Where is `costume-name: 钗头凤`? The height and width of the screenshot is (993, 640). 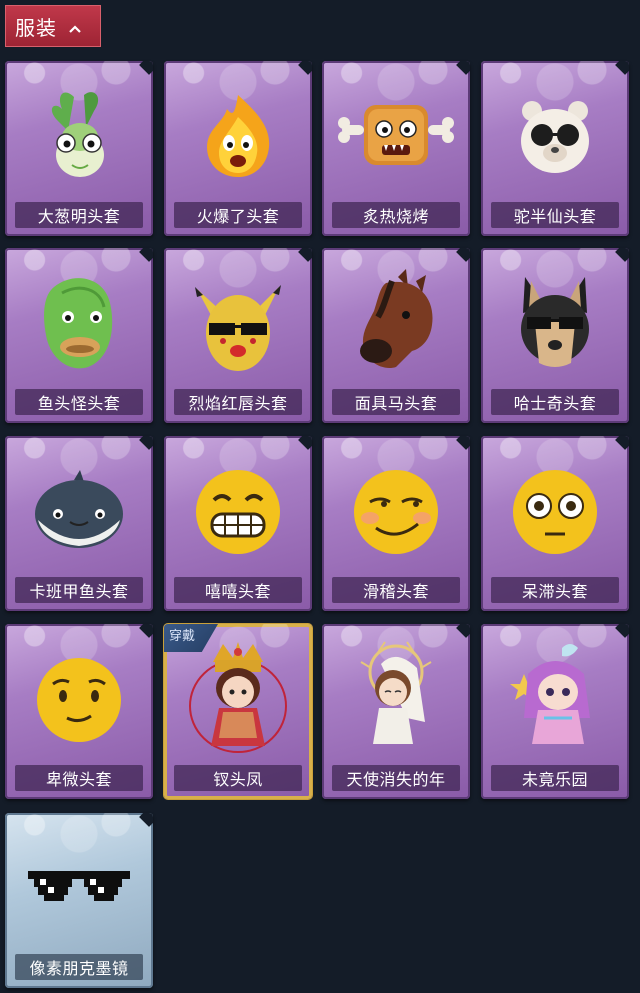
costume-name: 钗头凤 is located at coordinates (238, 778).